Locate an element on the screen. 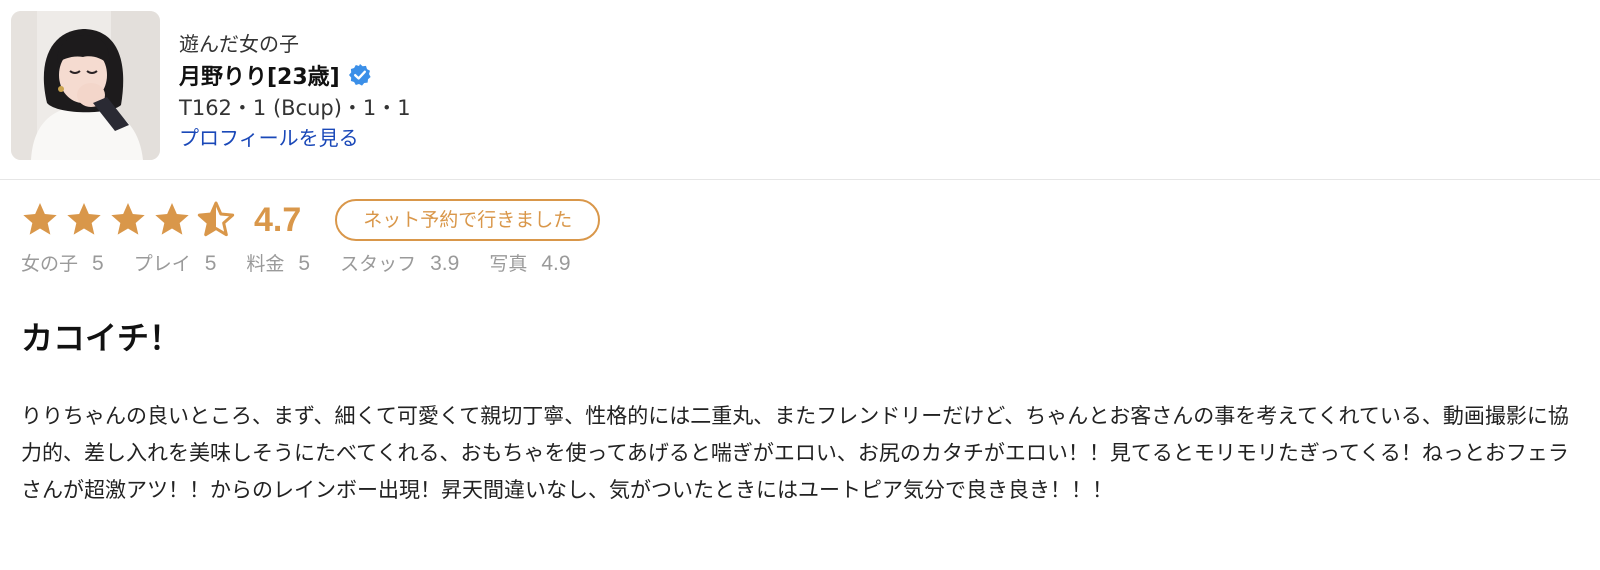 This screenshot has height=570, width=1600. half-star-icon is located at coordinates (216, 219).